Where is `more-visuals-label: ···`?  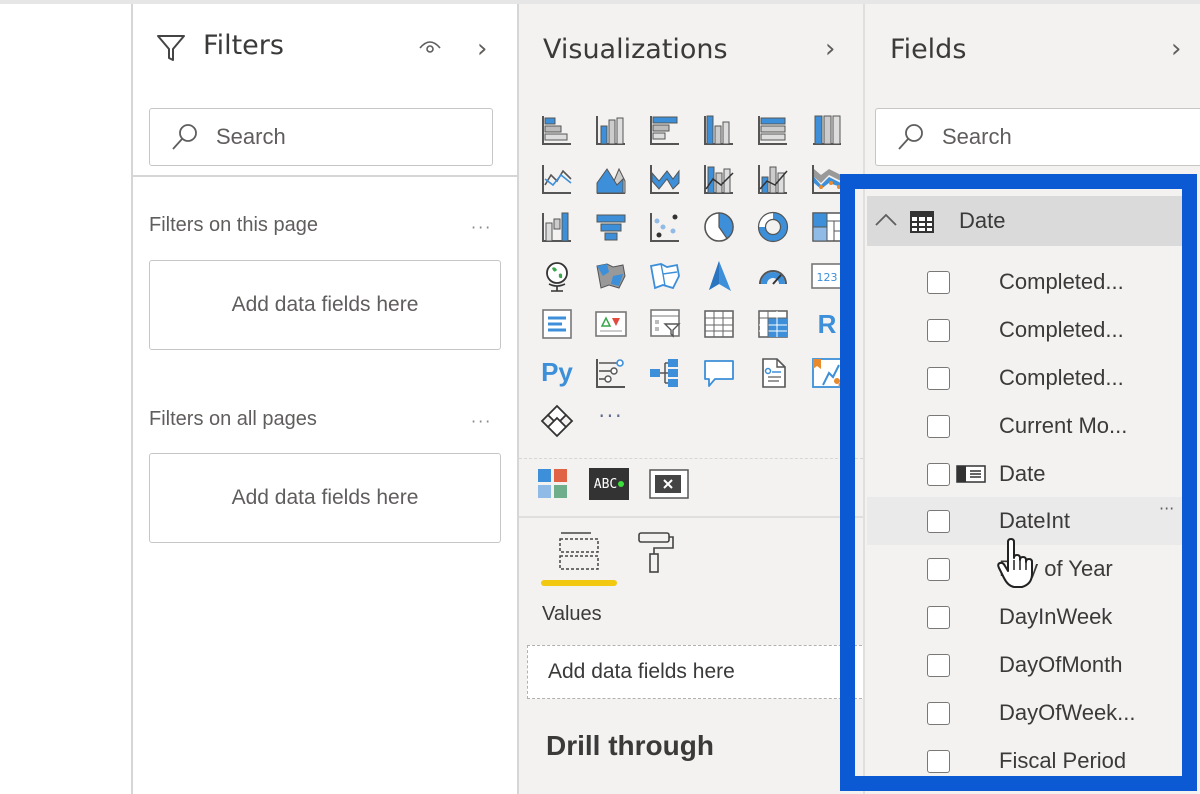
more-visuals-label: ··· is located at coordinates (611, 416).